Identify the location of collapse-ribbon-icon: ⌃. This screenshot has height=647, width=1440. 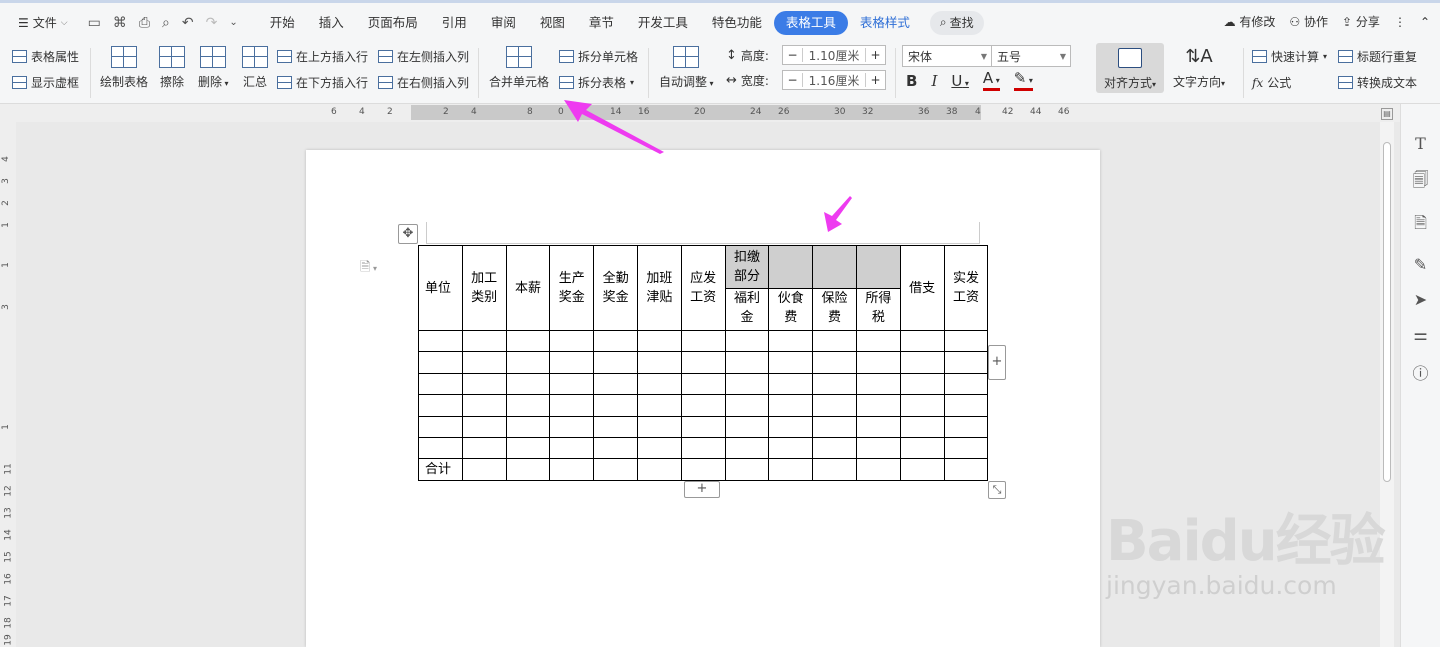
(1425, 22).